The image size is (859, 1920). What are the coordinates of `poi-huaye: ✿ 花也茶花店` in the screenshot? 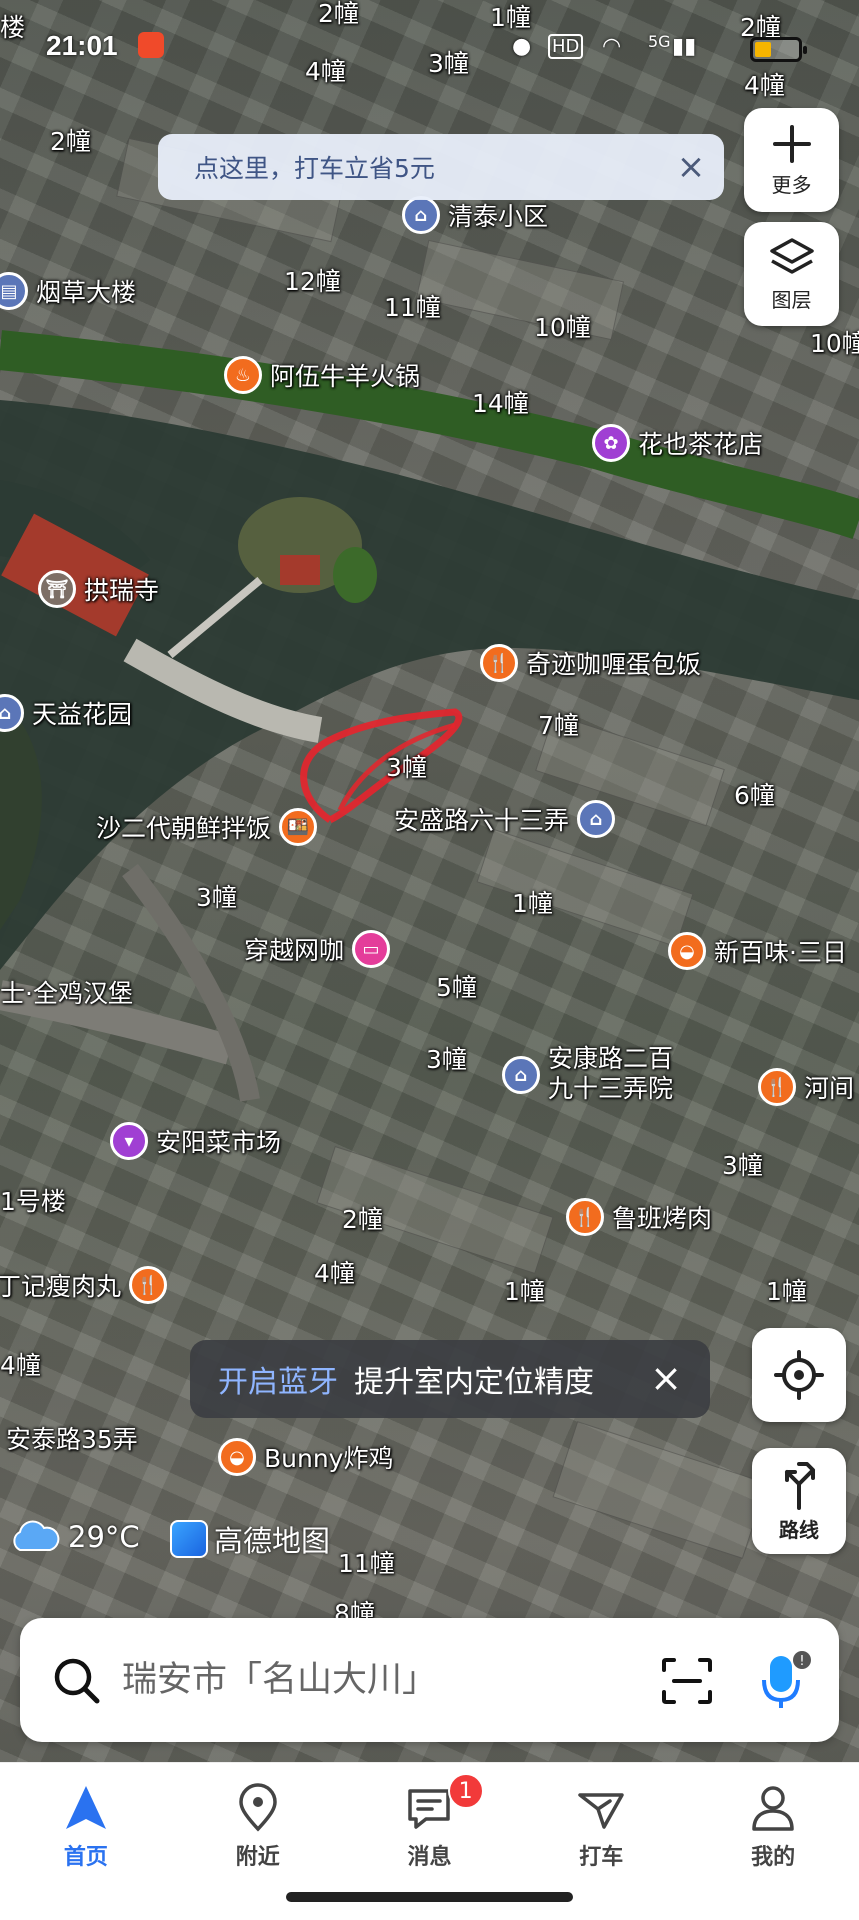 It's located at (677, 443).